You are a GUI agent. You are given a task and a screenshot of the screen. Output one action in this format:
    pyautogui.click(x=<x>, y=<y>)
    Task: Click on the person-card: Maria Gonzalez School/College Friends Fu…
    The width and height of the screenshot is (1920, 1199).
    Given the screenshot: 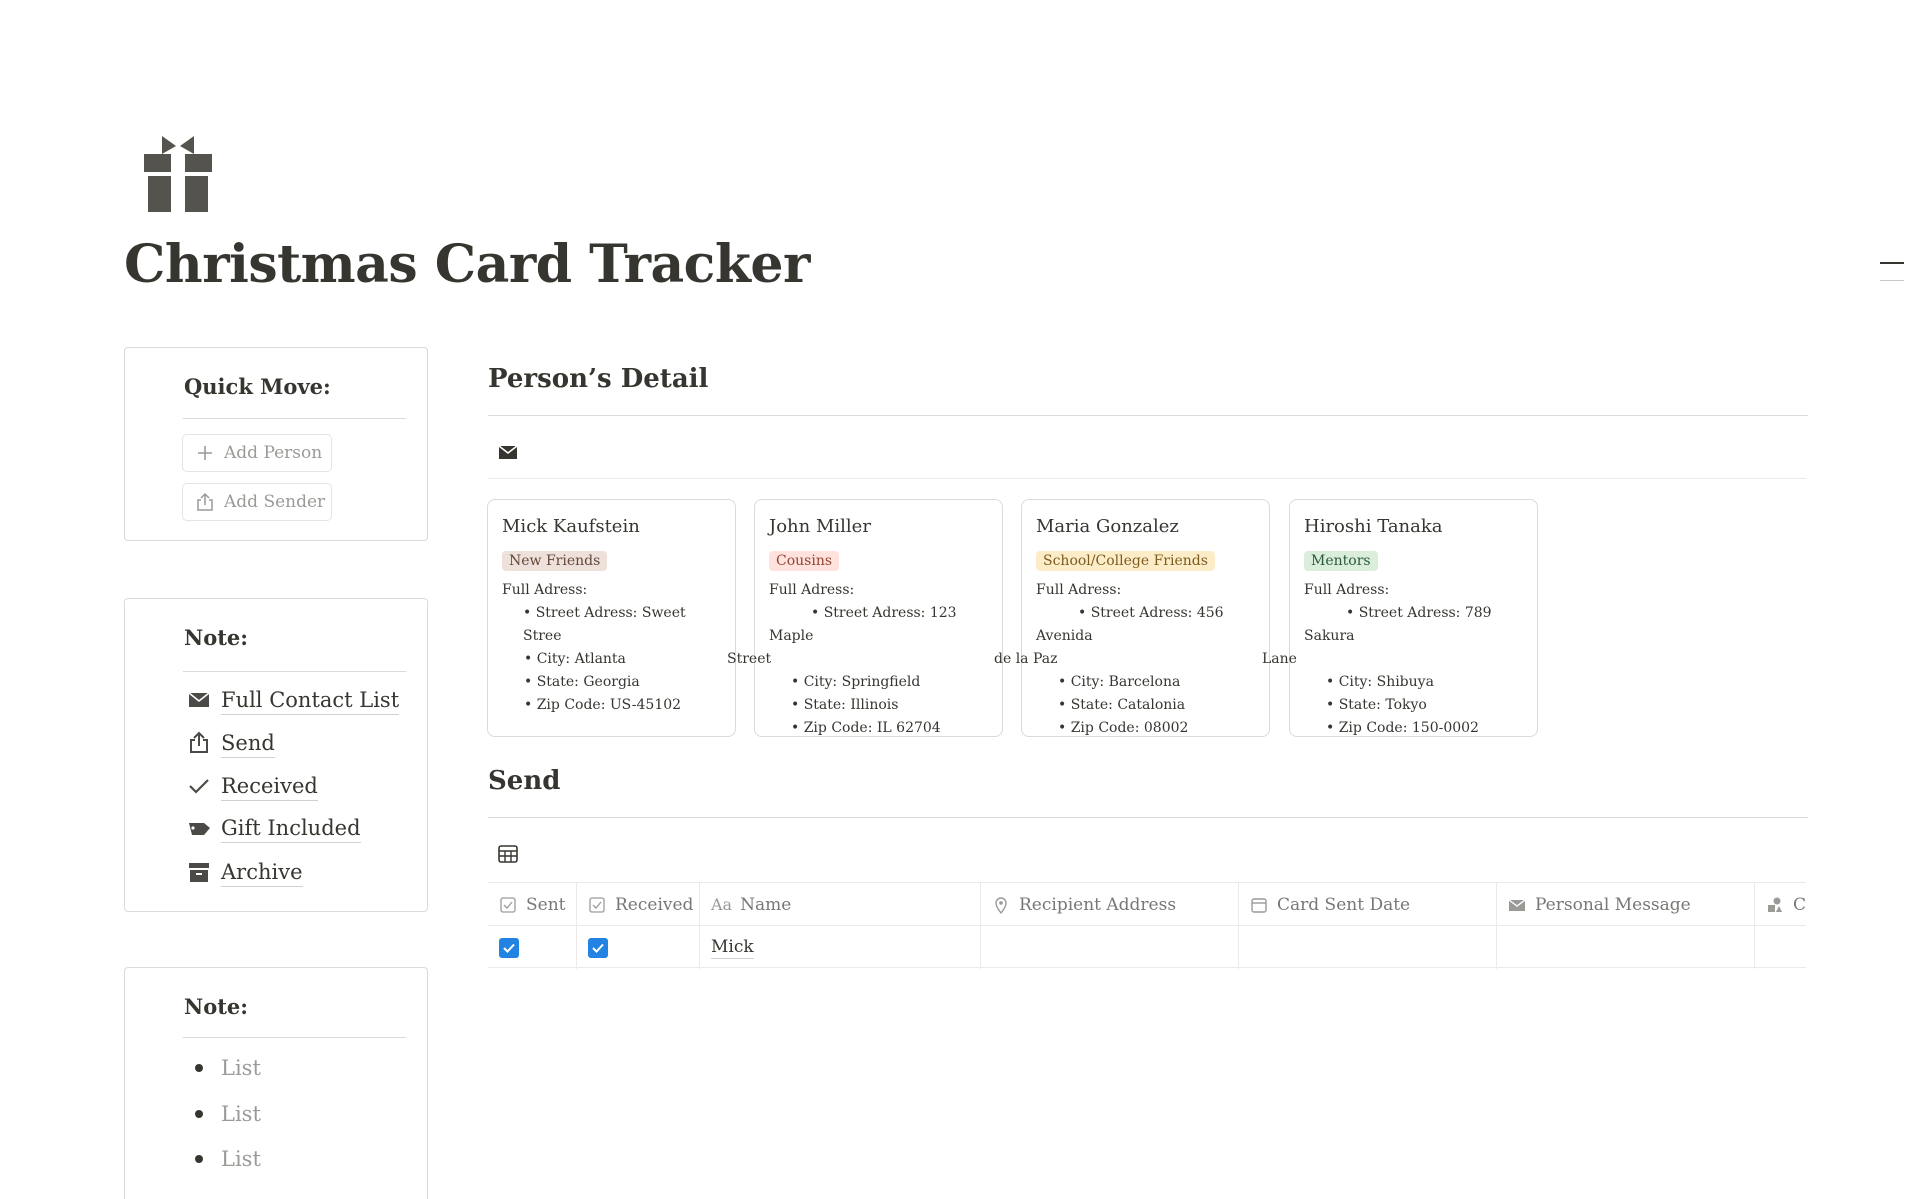 What is the action you would take?
    pyautogui.click(x=1132, y=618)
    